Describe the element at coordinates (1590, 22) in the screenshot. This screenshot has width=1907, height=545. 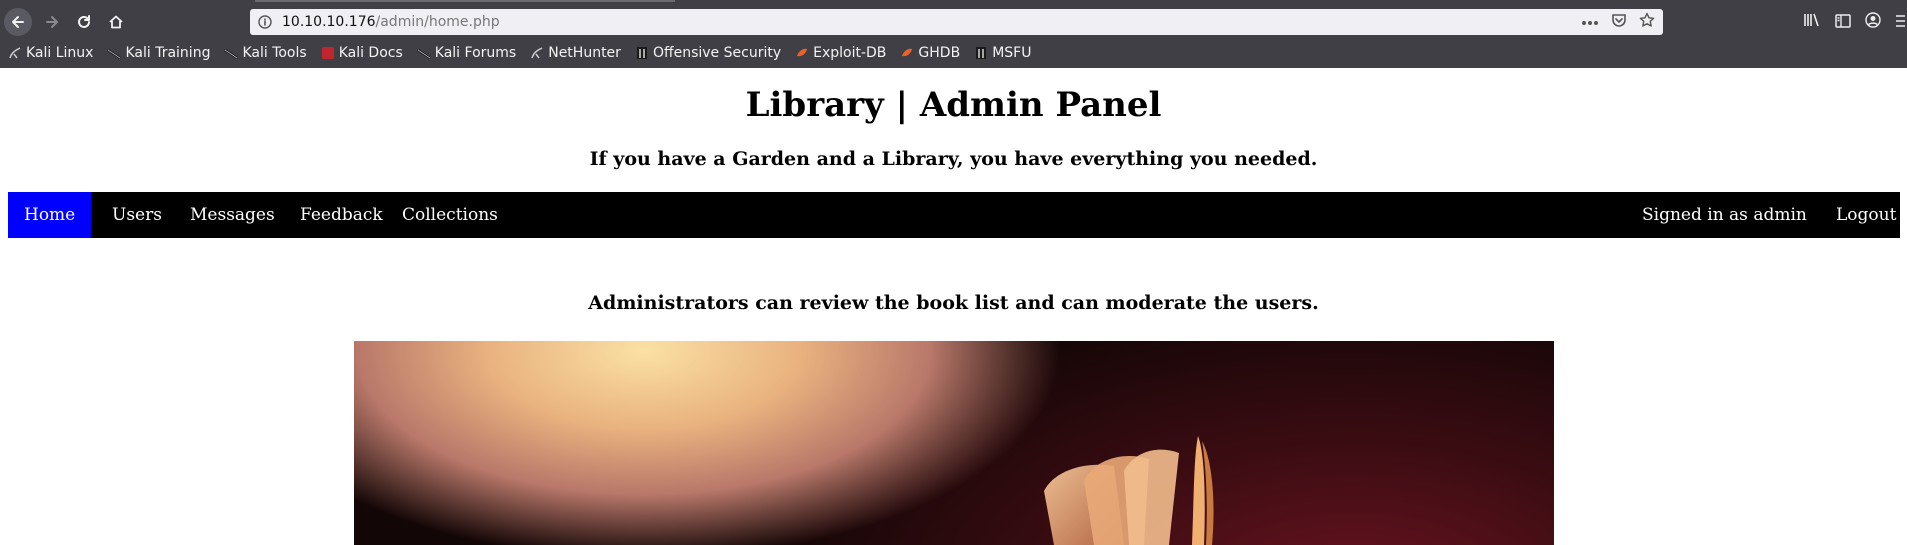
I see `page-actions-icon` at that location.